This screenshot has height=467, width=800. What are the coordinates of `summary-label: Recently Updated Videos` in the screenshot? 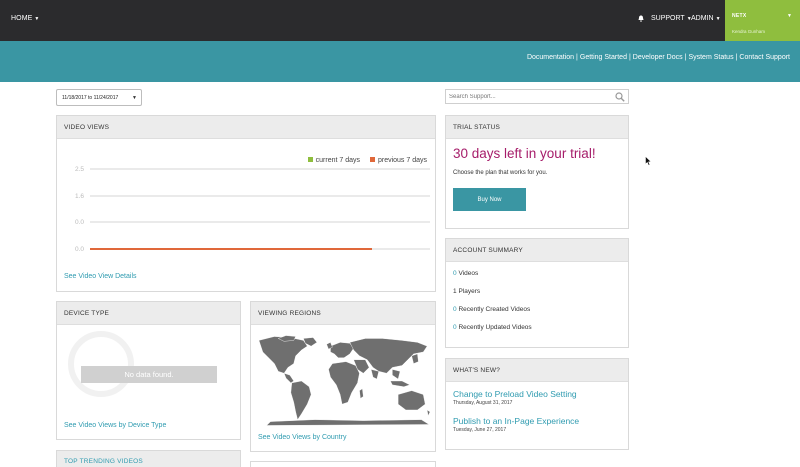 It's located at (495, 327).